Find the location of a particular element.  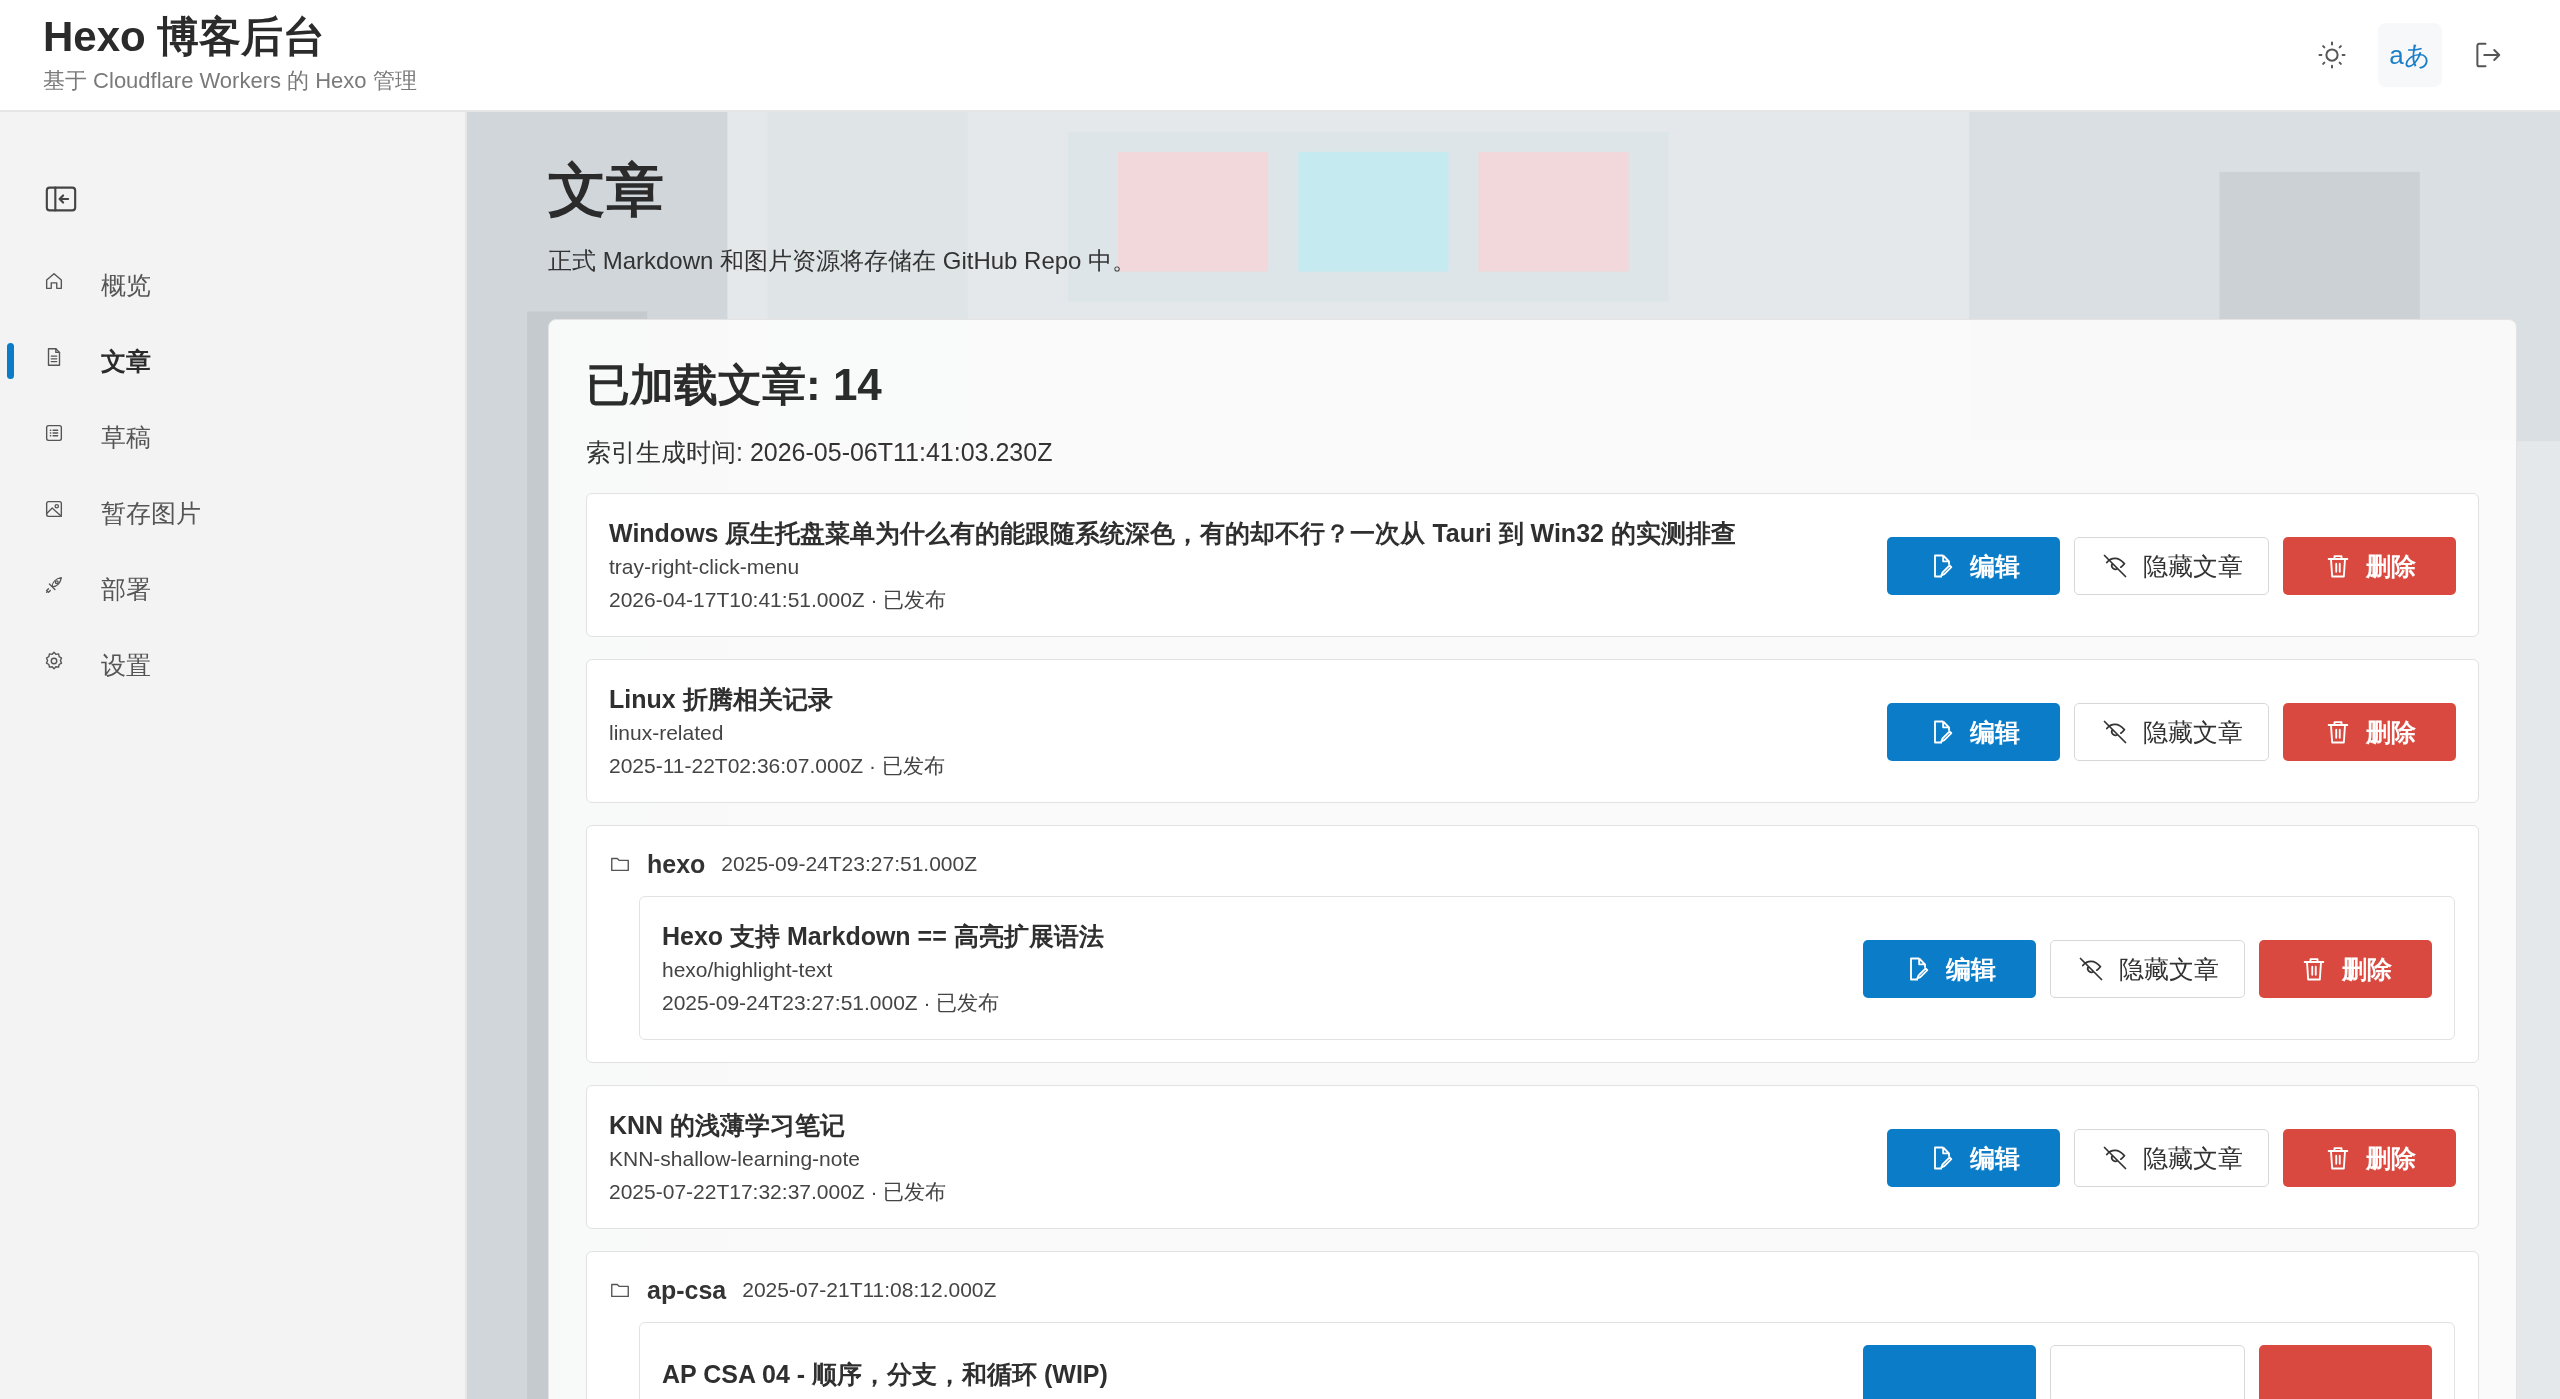

folder-name: hexo is located at coordinates (676, 864).